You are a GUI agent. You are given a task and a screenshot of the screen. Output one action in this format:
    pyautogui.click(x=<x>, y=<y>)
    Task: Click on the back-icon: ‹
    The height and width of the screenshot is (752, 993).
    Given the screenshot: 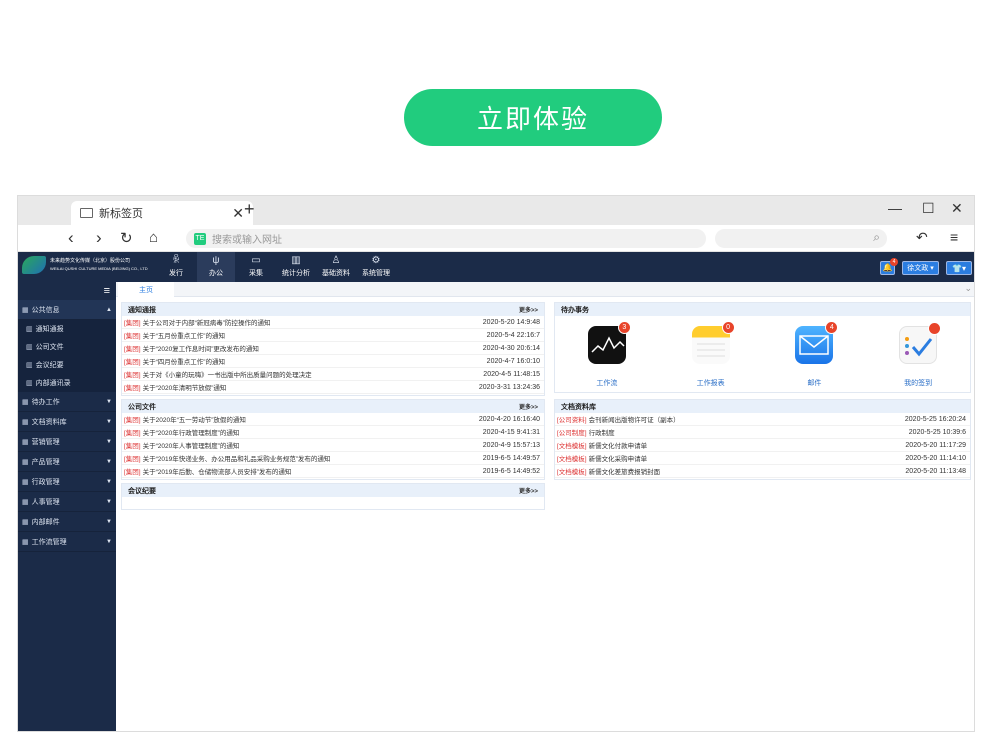 What is the action you would take?
    pyautogui.click(x=71, y=238)
    